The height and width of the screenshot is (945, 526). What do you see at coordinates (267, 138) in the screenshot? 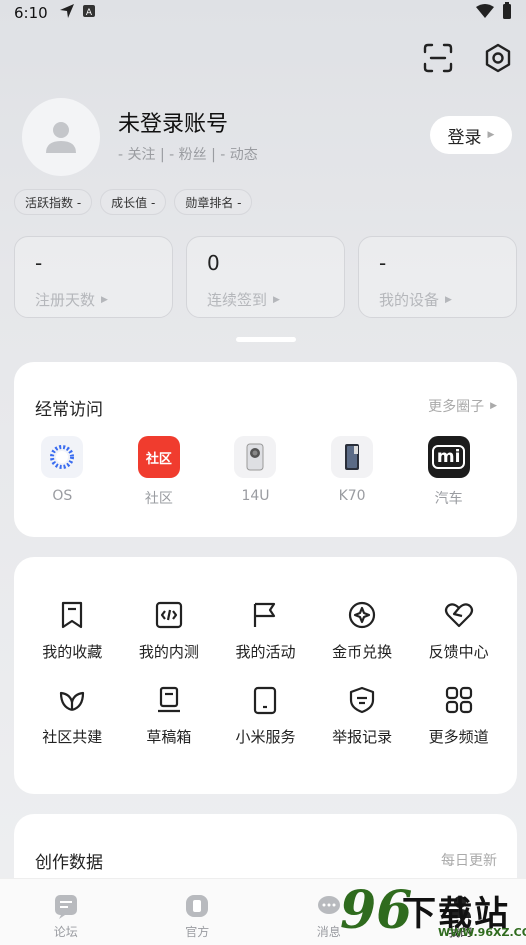
I see `profile-header: 未登录账号 - 关注 | - 粉丝 | - 动态 登录 ▶` at bounding box center [267, 138].